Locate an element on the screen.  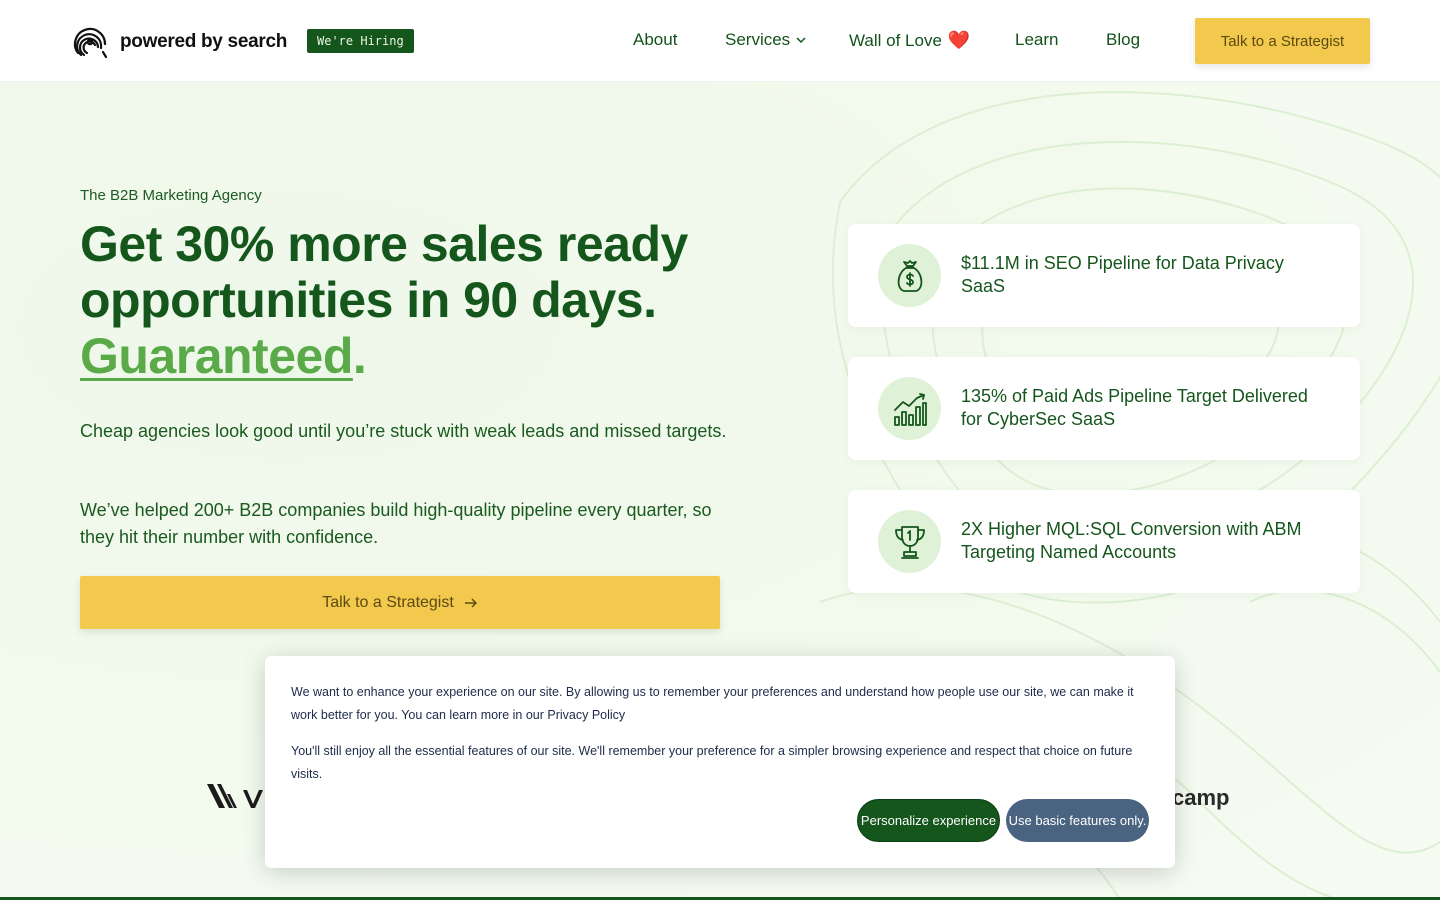
nav-wall-of-love: Wall of Love ❤️ is located at coordinates (909, 40).